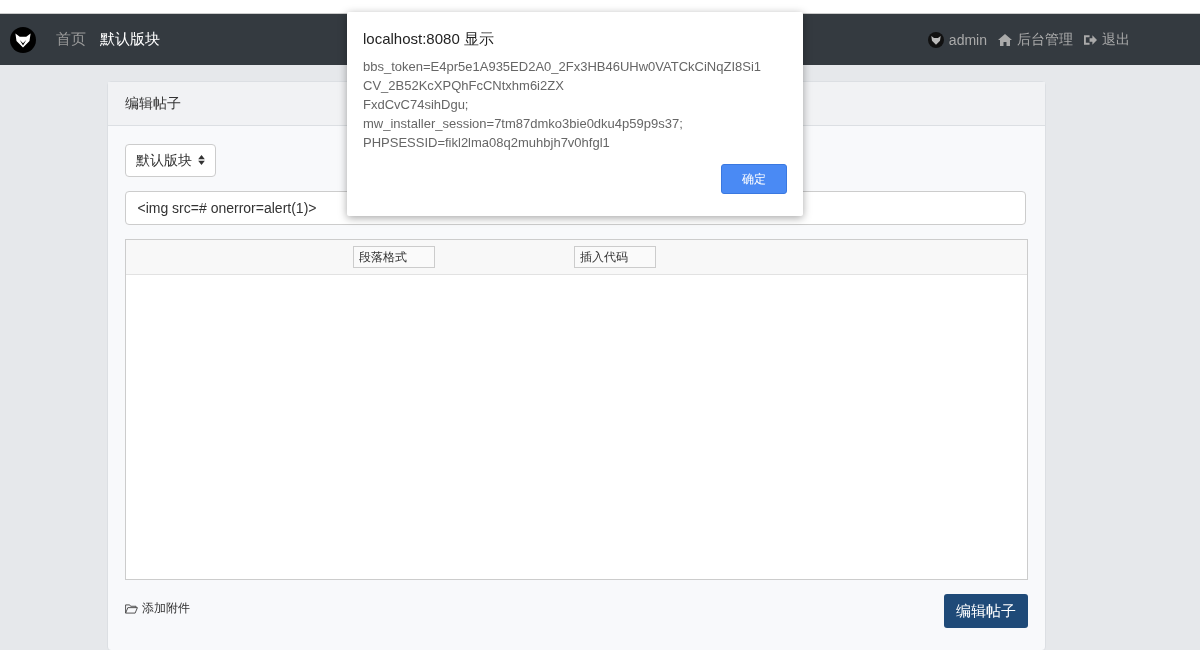 The image size is (1200, 650). I want to click on horned-mask-avatar-icon, so click(935, 39).